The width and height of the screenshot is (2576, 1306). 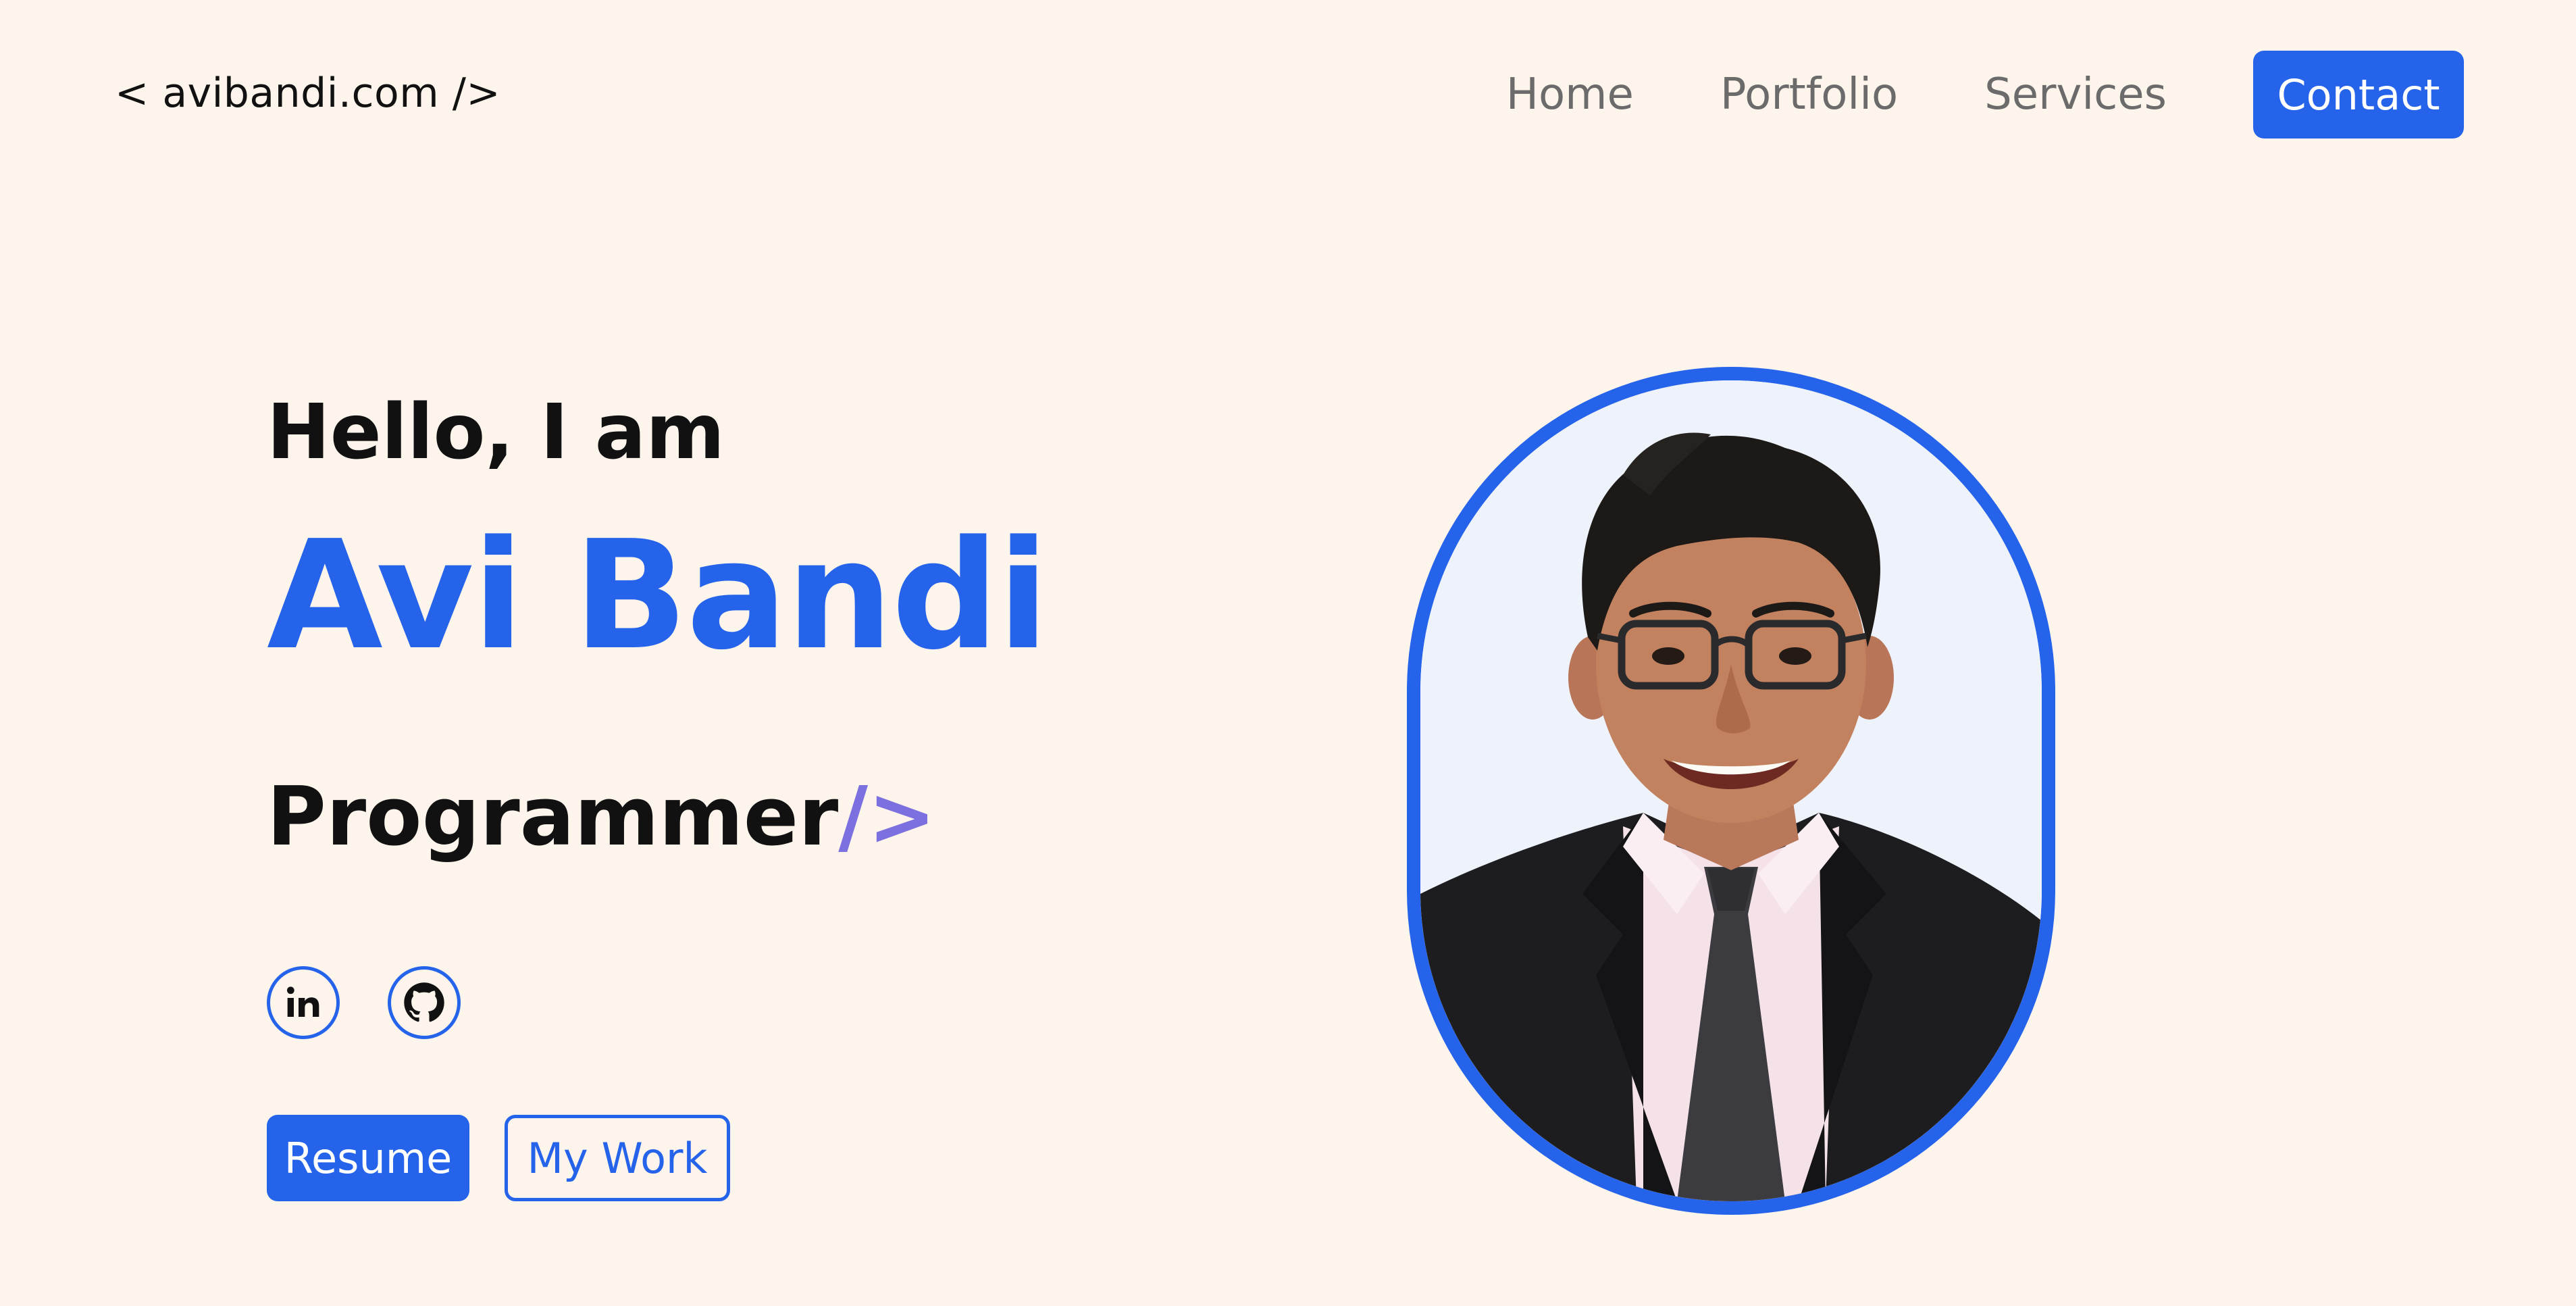 I want to click on resume-button: Resume, so click(x=368, y=1158).